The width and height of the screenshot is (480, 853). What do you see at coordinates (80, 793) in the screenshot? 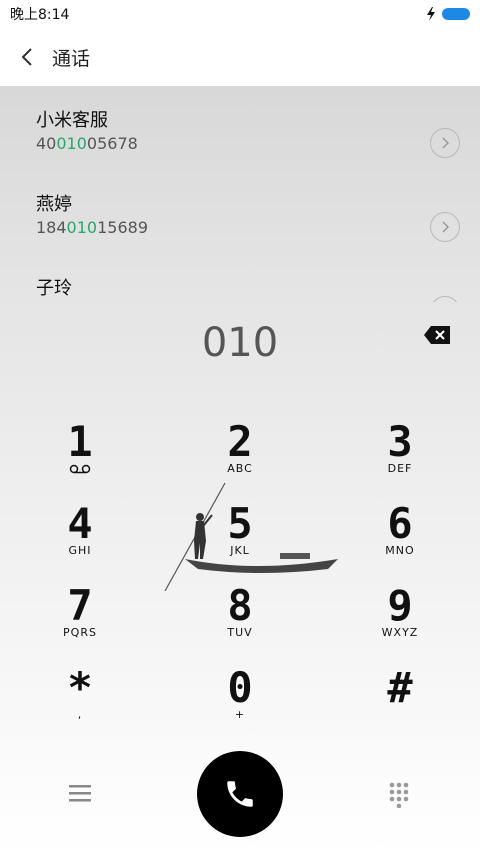
I see `menu-icon` at bounding box center [80, 793].